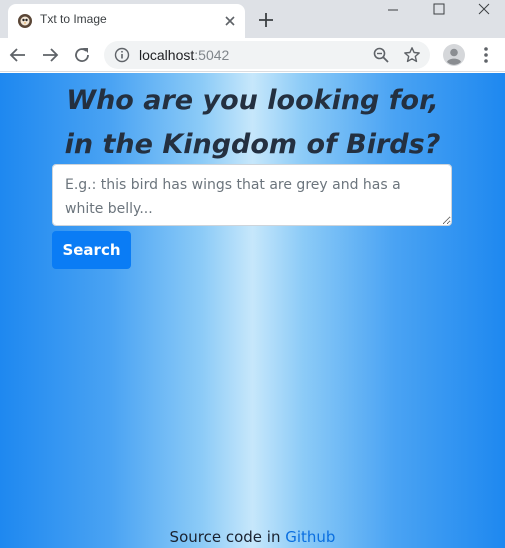  What do you see at coordinates (393, 10) in the screenshot?
I see `minimize-icon` at bounding box center [393, 10].